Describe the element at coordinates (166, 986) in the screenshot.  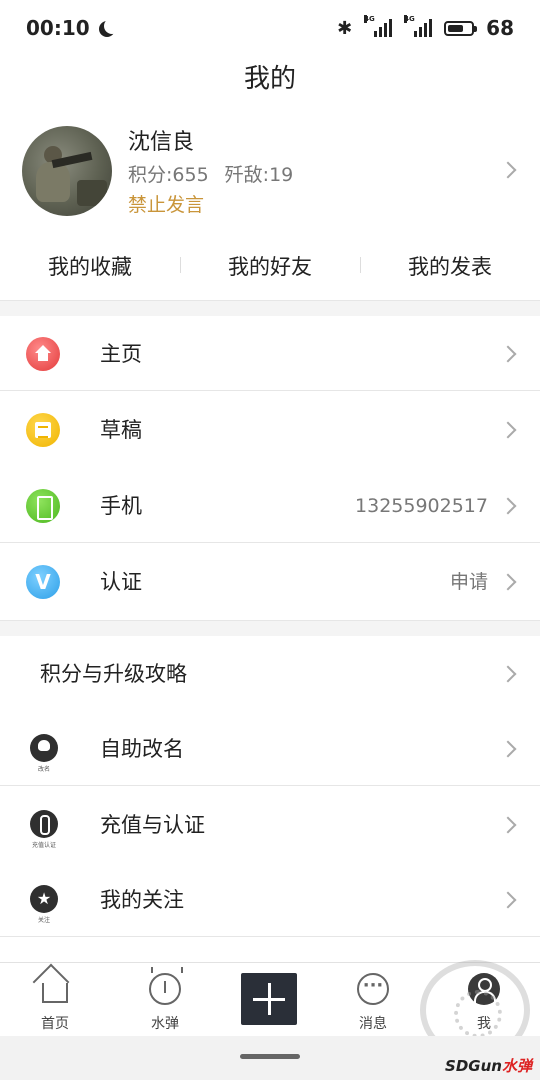
I see `bomb-icon` at that location.